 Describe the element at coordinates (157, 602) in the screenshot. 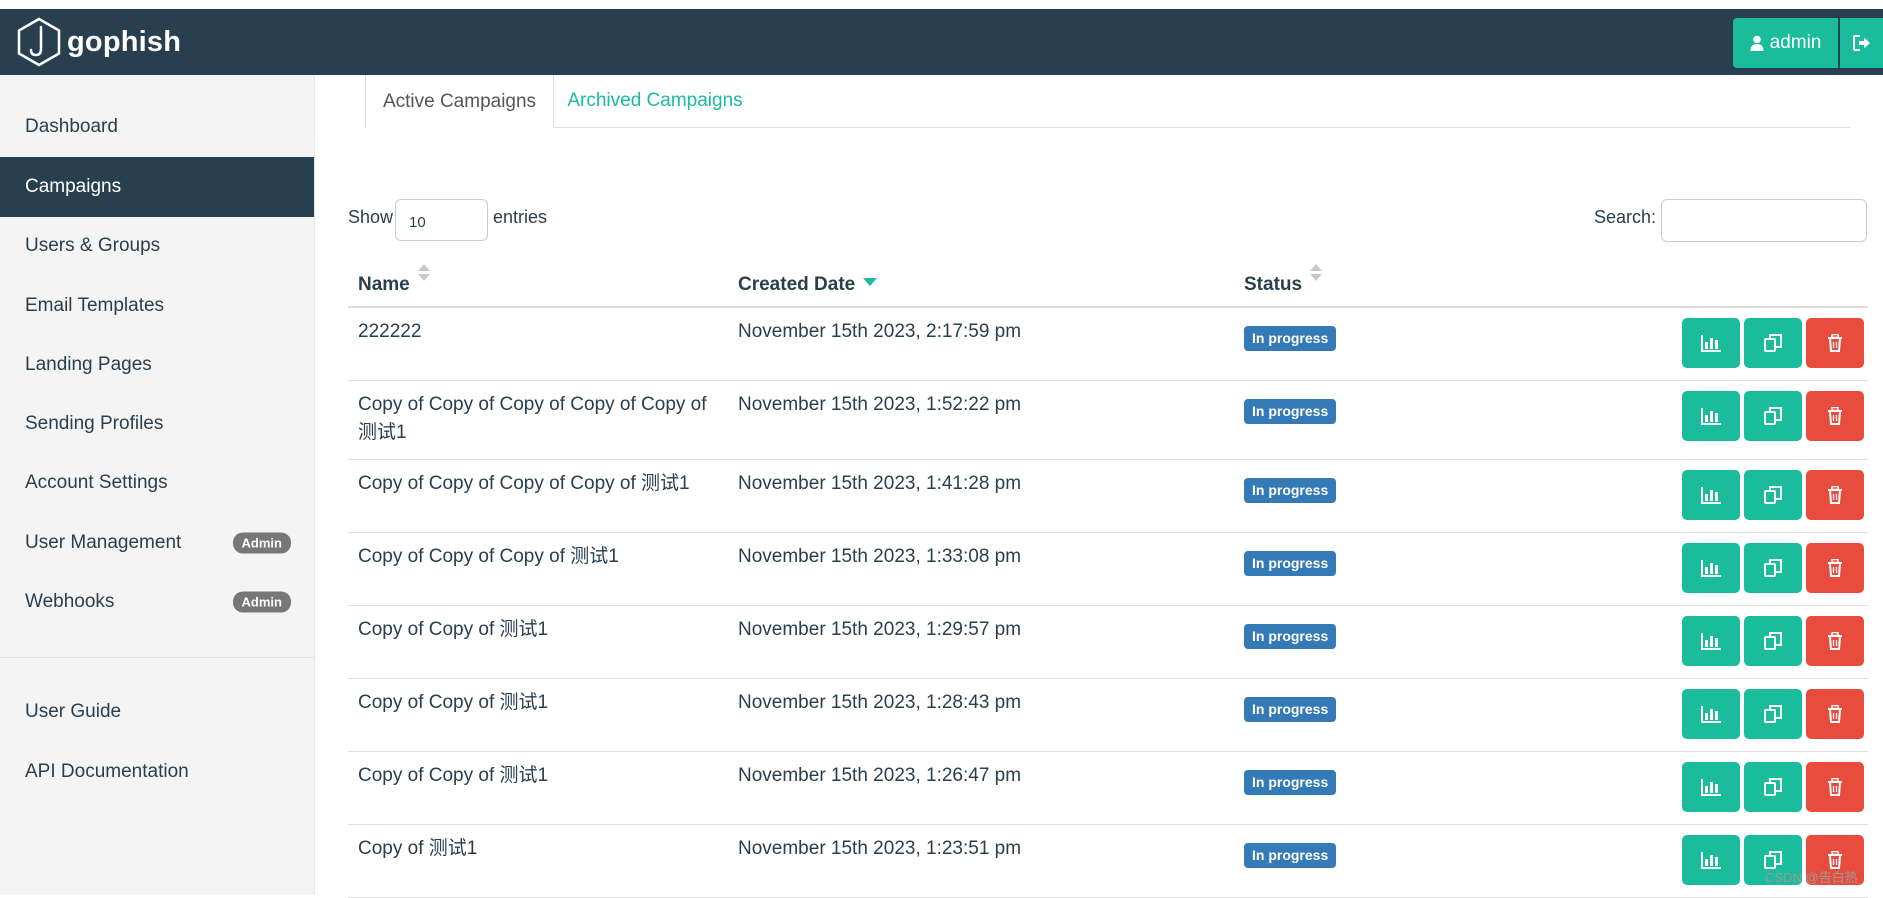

I see `sidebar-item-webhooks: Webhooks Admin` at that location.